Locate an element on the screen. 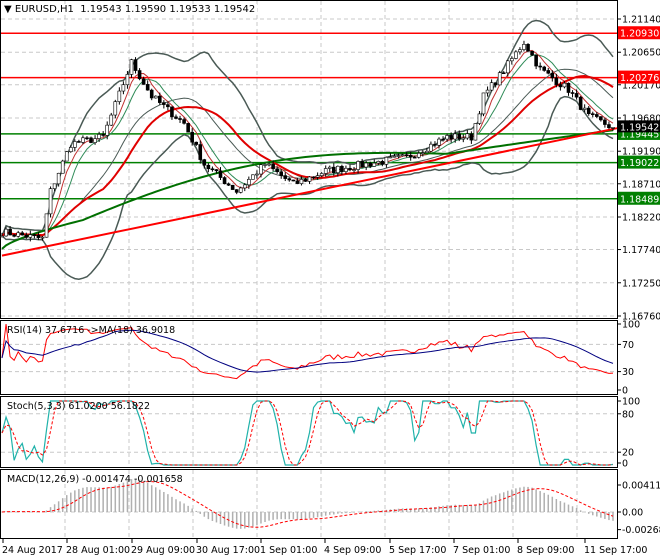 This screenshot has width=660, height=560. time-label: 1 Sep 01:00 is located at coordinates (288, 550).